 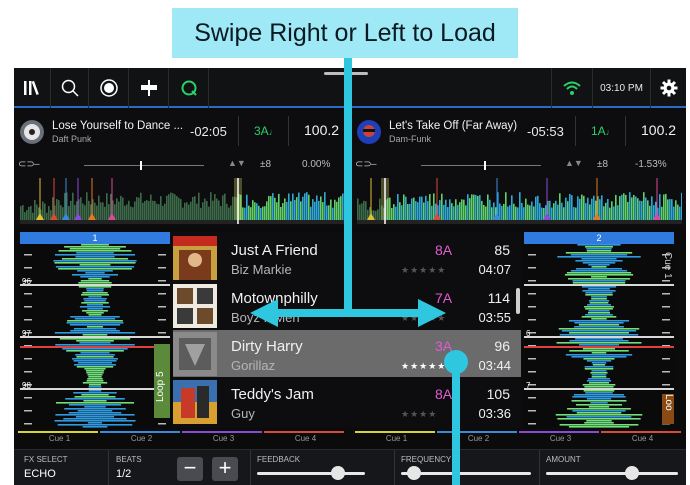 I want to click on pitch-value: 0.00%, so click(x=316, y=164).